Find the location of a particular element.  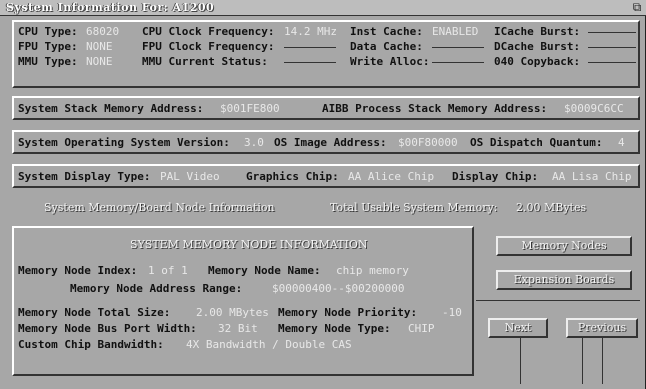

cpu-type-value: 68020 is located at coordinates (103, 31).